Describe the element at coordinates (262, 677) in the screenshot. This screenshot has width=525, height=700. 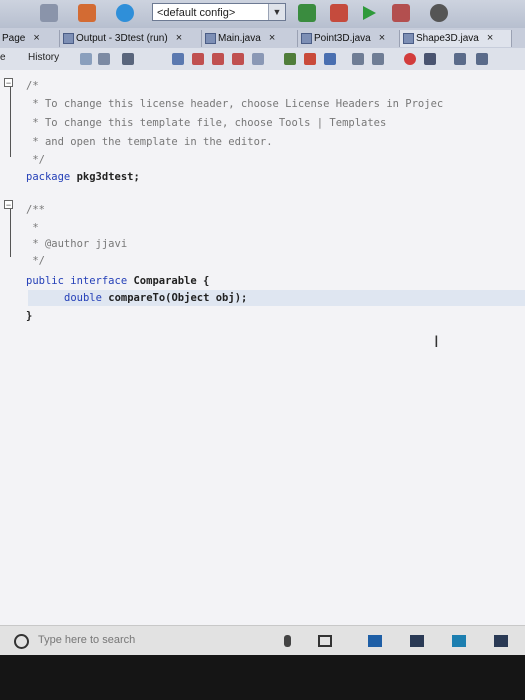
I see `monitor-bezel` at that location.